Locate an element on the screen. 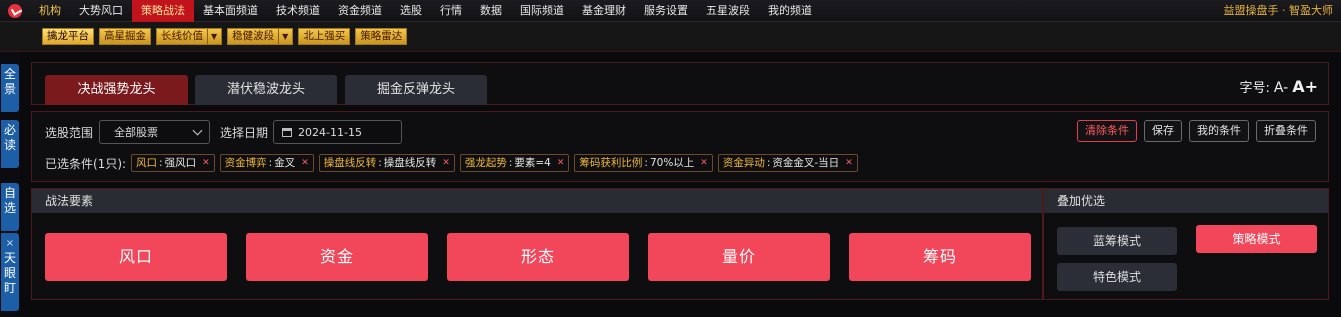 This screenshot has width=1341, height=317. strategy-toolbar: 擒龙平台 高星掘金 长线价值 ▼ 稳健波段 ▼ 北上强买 策略雷达 is located at coordinates (670, 37).